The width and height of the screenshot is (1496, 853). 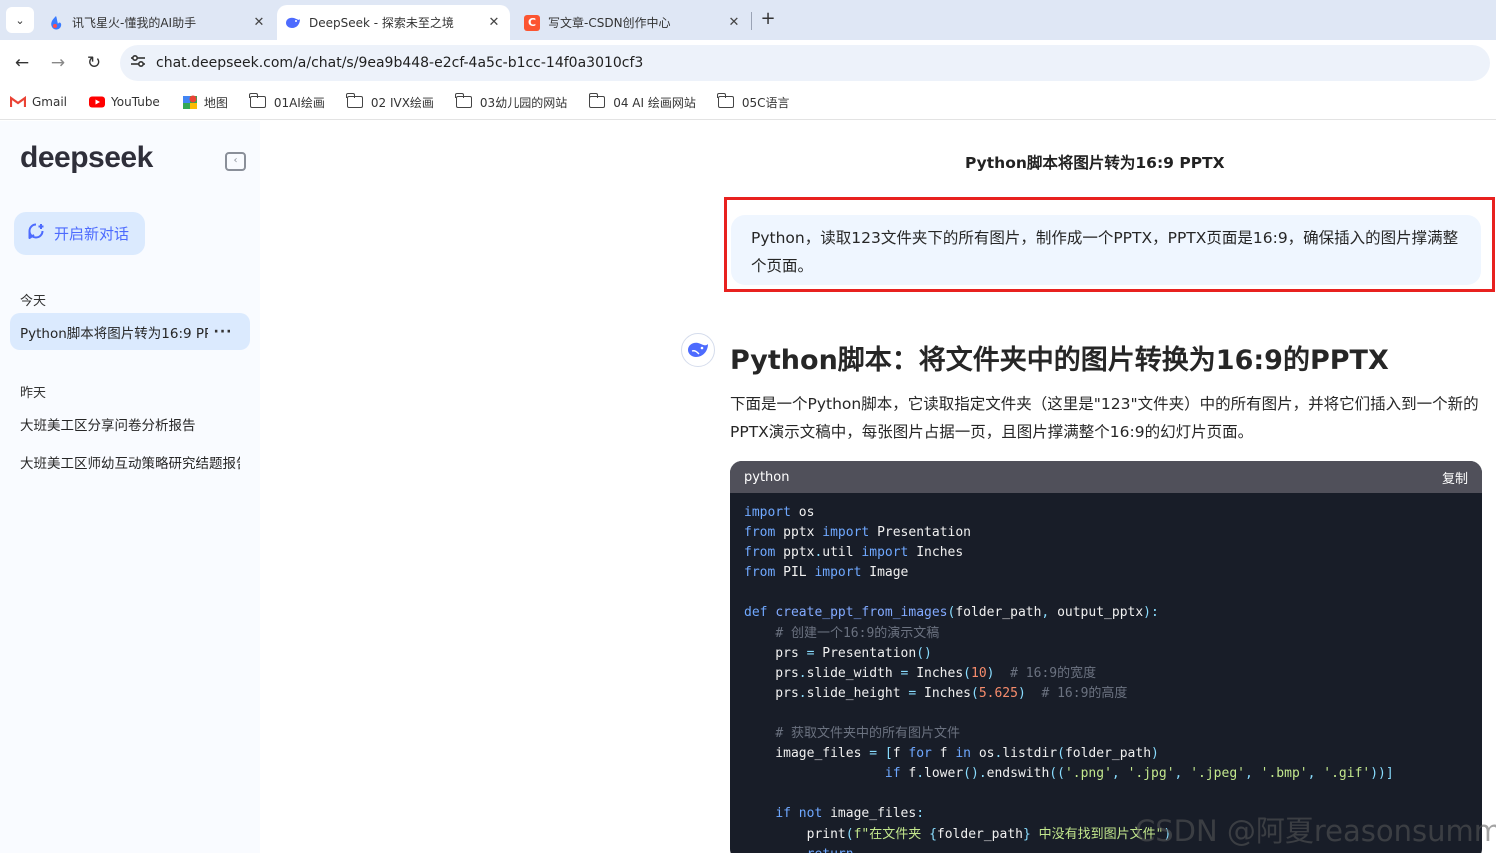 I want to click on bookmark-label: 04 AI 绘画网站, so click(x=654, y=102).